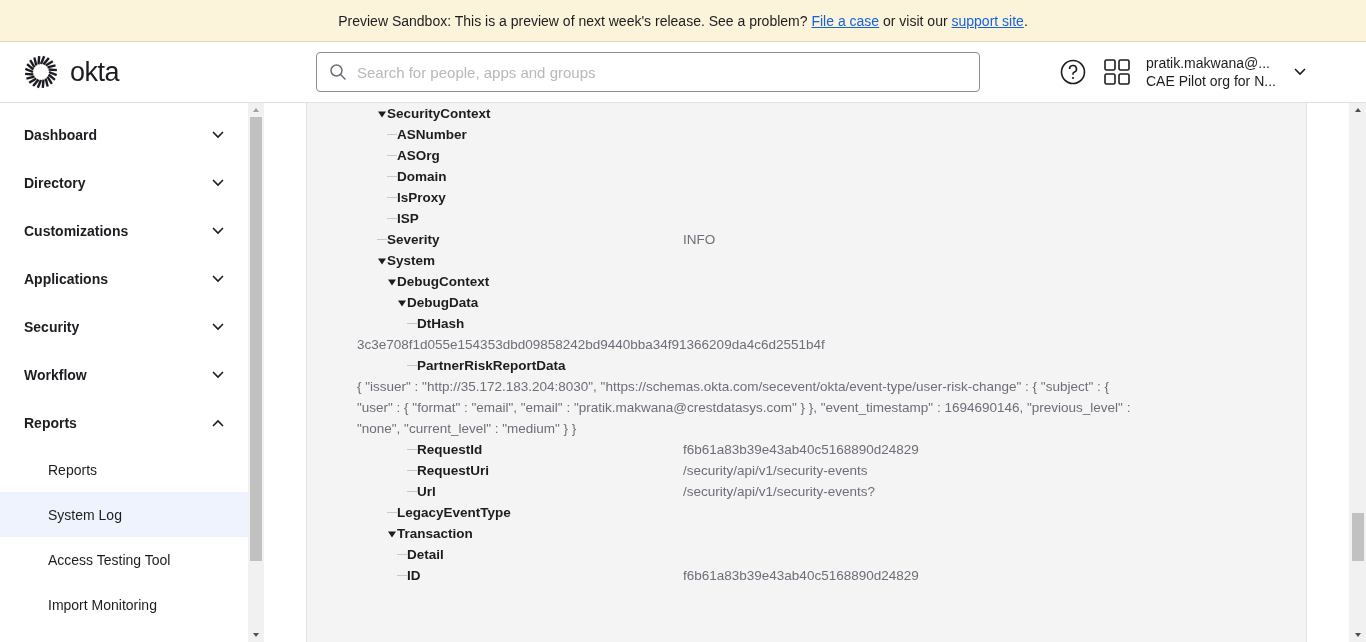  I want to click on field-value: /security/api/v1/security-events, so click(775, 470).